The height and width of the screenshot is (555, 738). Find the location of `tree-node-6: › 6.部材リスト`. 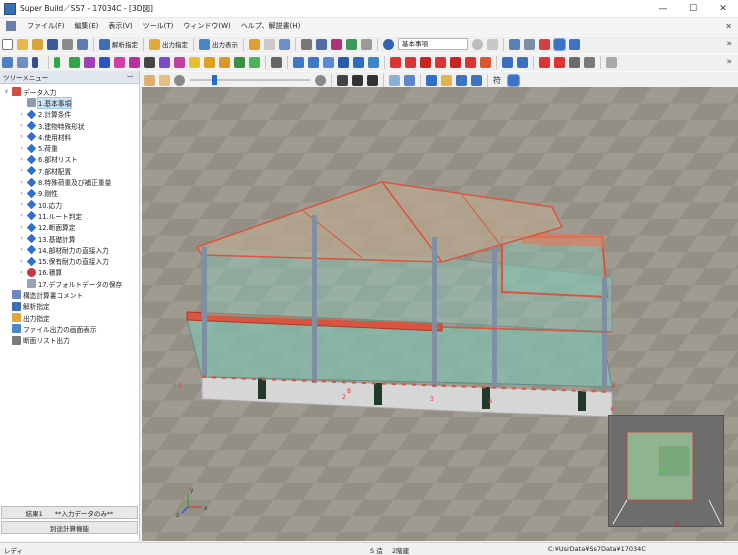

tree-node-6: › 6.部材リスト is located at coordinates (69, 159).